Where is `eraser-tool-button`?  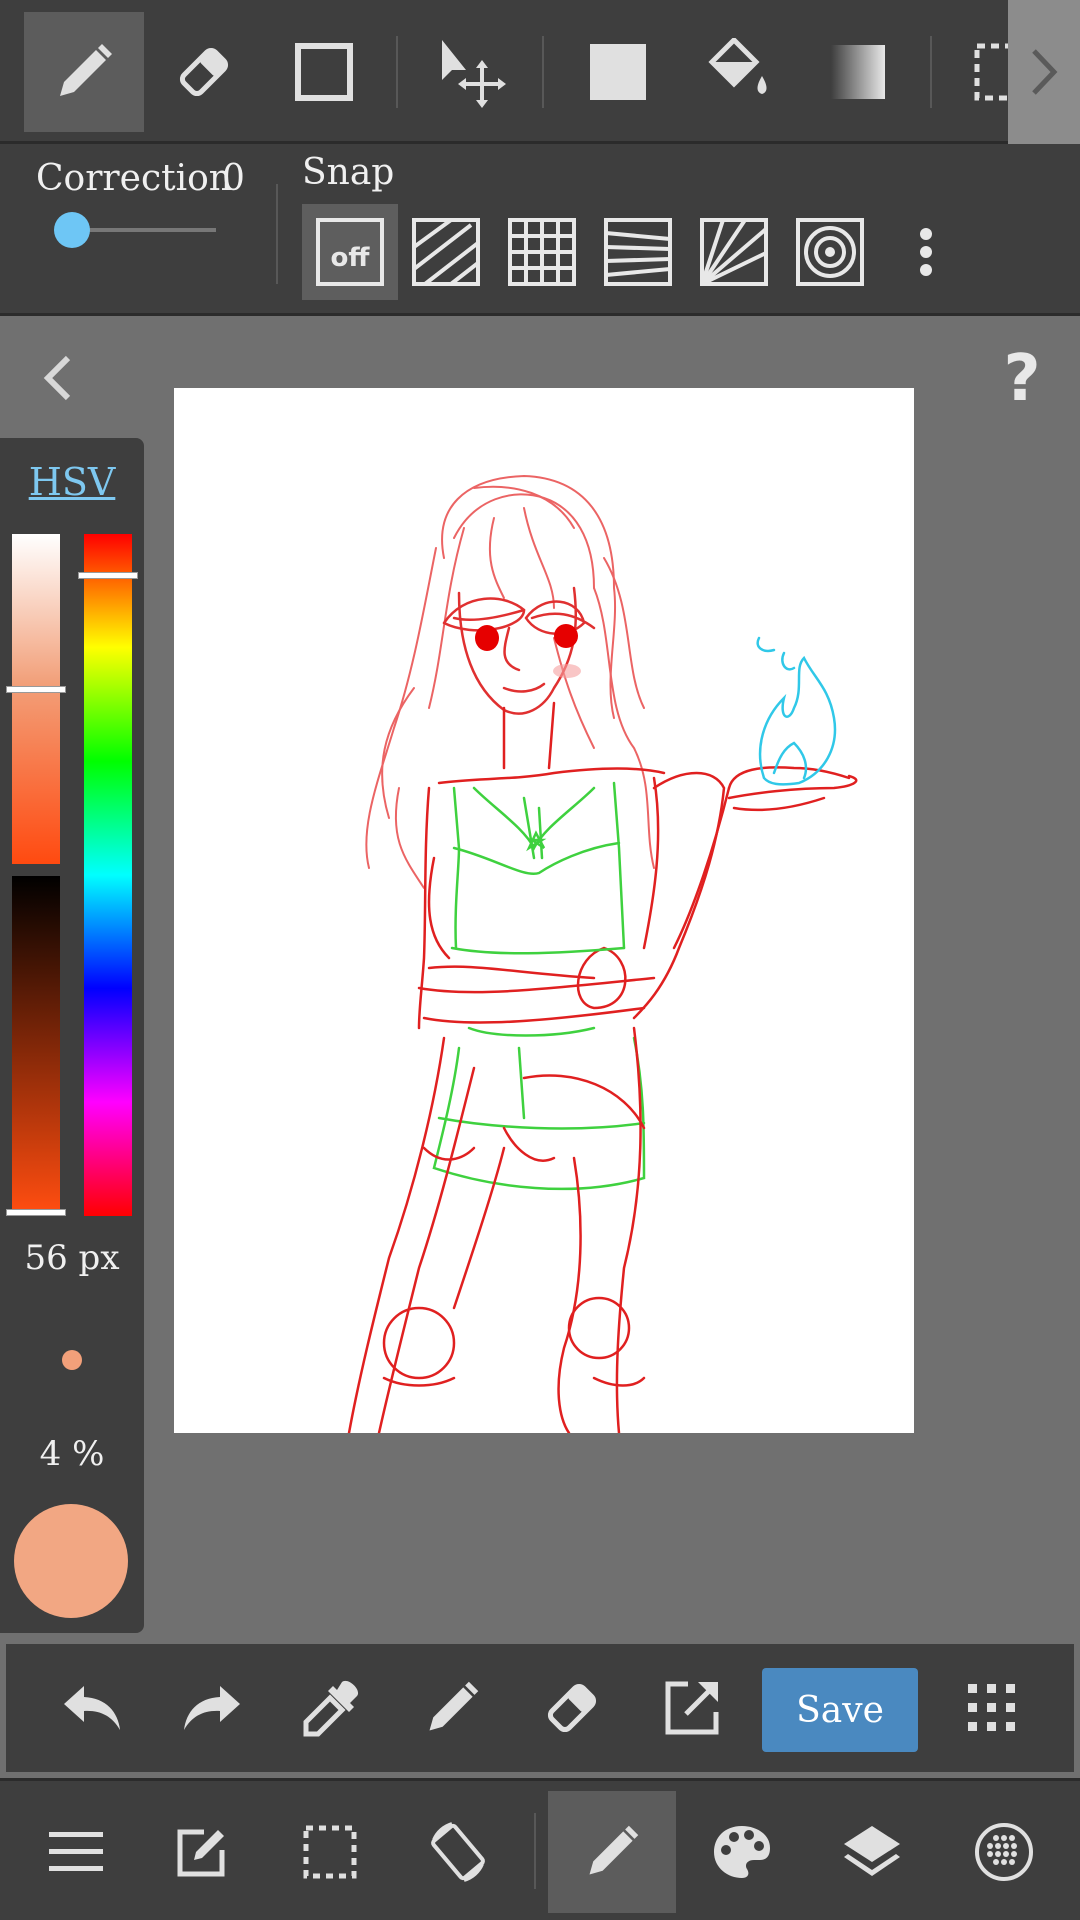 eraser-tool-button is located at coordinates (204, 72).